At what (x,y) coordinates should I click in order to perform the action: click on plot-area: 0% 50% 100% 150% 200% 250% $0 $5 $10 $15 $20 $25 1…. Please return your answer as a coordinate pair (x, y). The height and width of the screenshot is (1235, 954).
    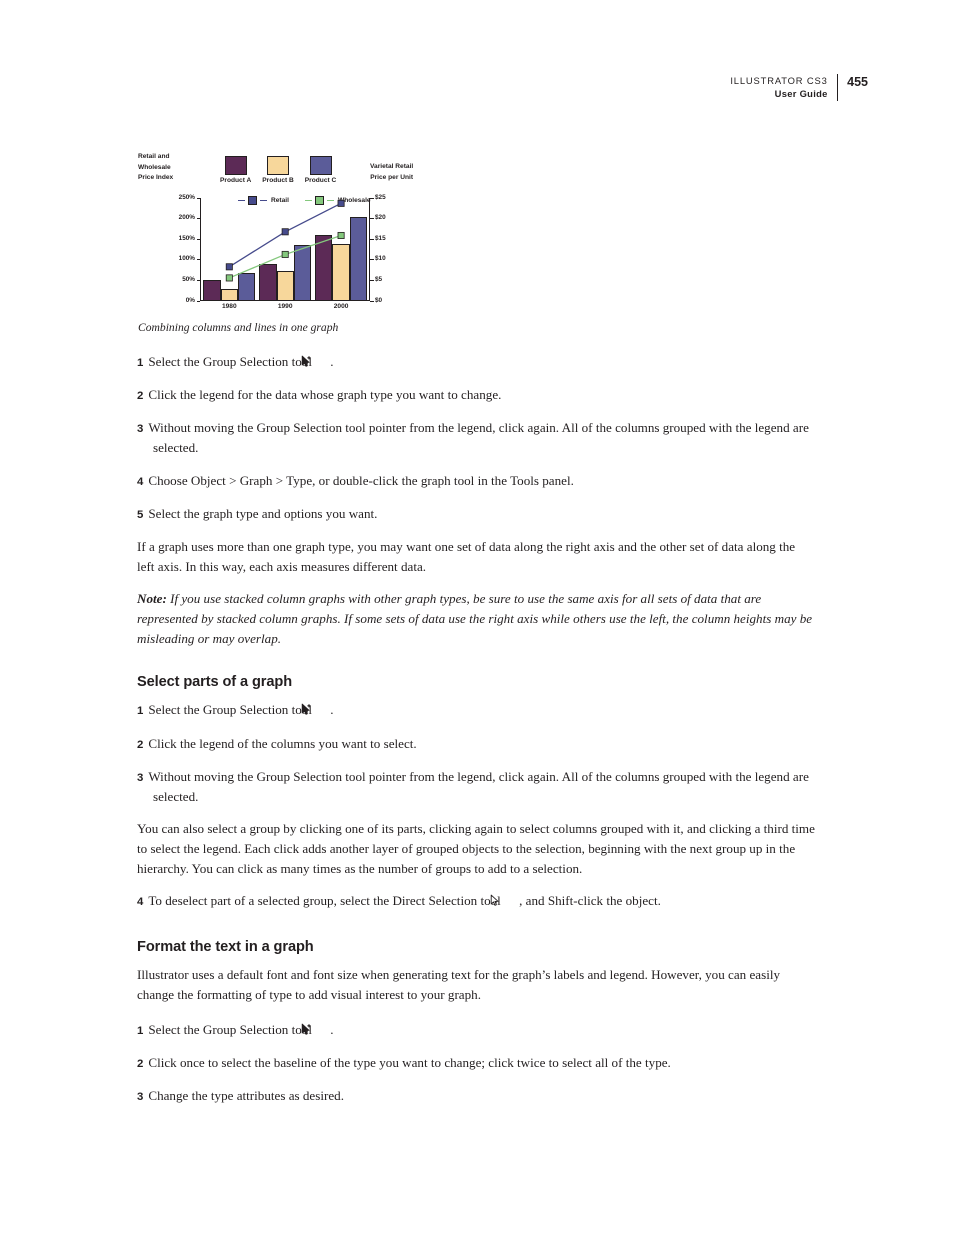
    Looking at the image, I should click on (282, 252).